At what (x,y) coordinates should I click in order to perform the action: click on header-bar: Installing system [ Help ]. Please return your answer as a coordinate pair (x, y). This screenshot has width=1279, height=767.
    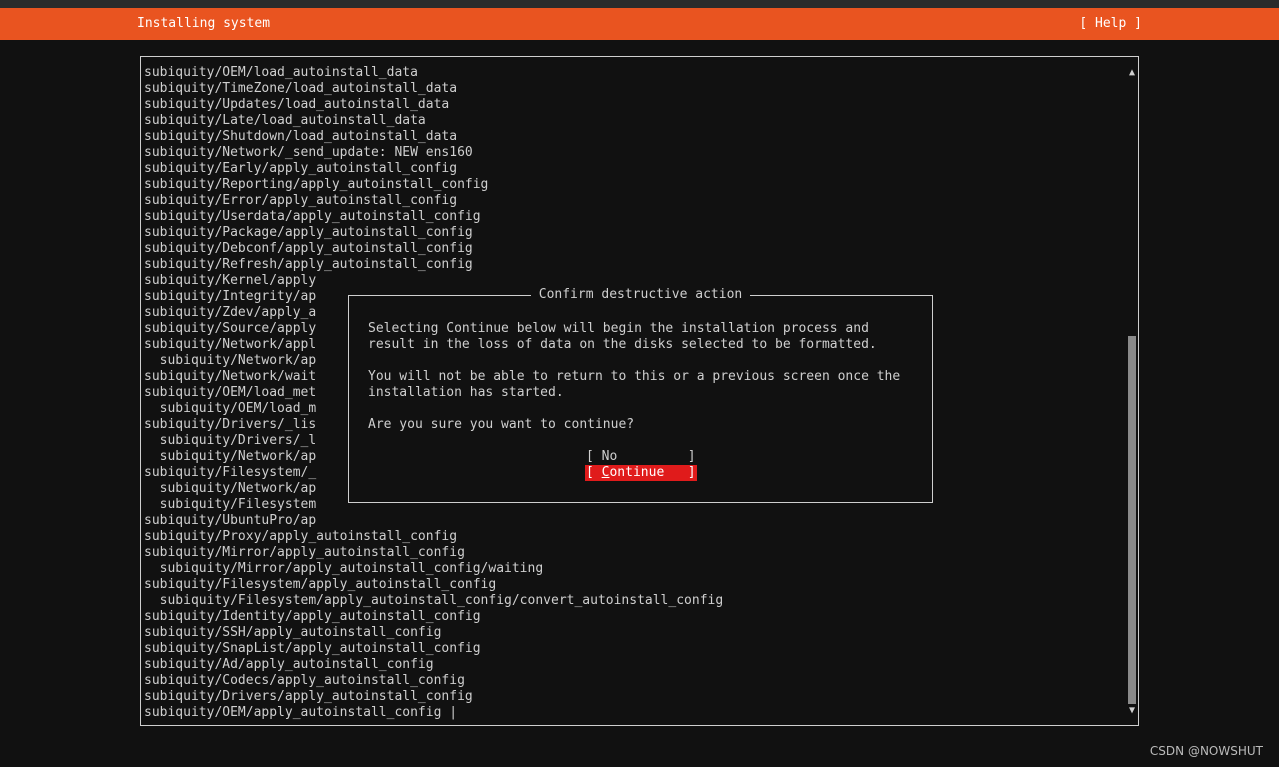
    Looking at the image, I should click on (639, 24).